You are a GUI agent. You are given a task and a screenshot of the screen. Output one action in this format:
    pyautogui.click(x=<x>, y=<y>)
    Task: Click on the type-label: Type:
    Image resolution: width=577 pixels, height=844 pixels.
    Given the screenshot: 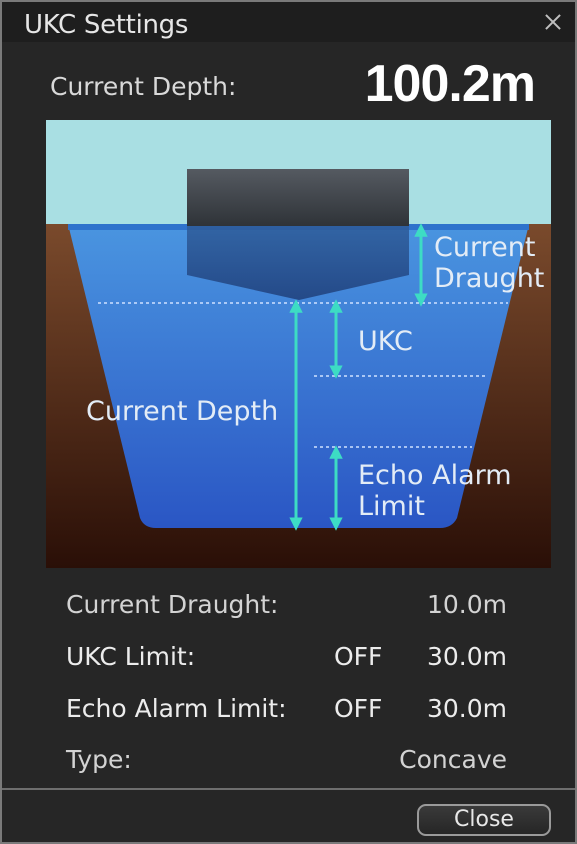 What is the action you would take?
    pyautogui.click(x=99, y=759)
    